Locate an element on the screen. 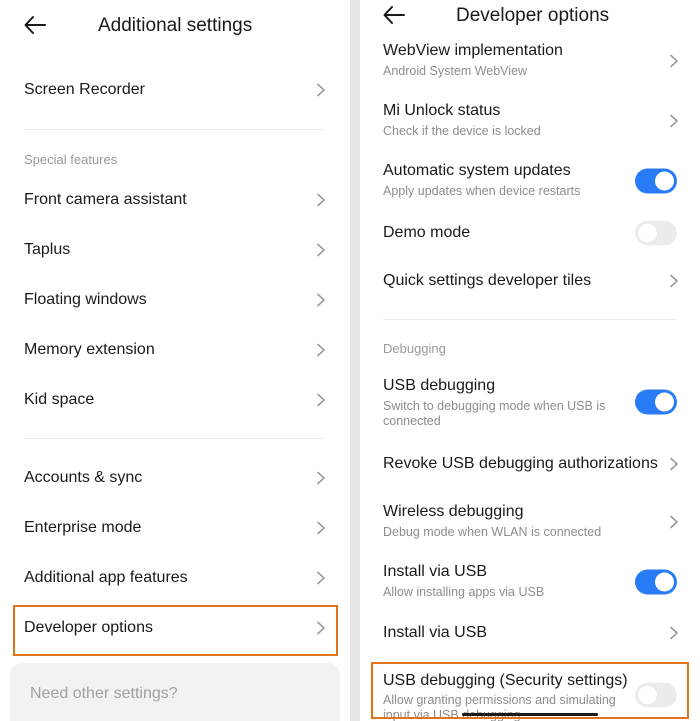 The width and height of the screenshot is (700, 721). automatic-system-updates-toggle is located at coordinates (656, 181).